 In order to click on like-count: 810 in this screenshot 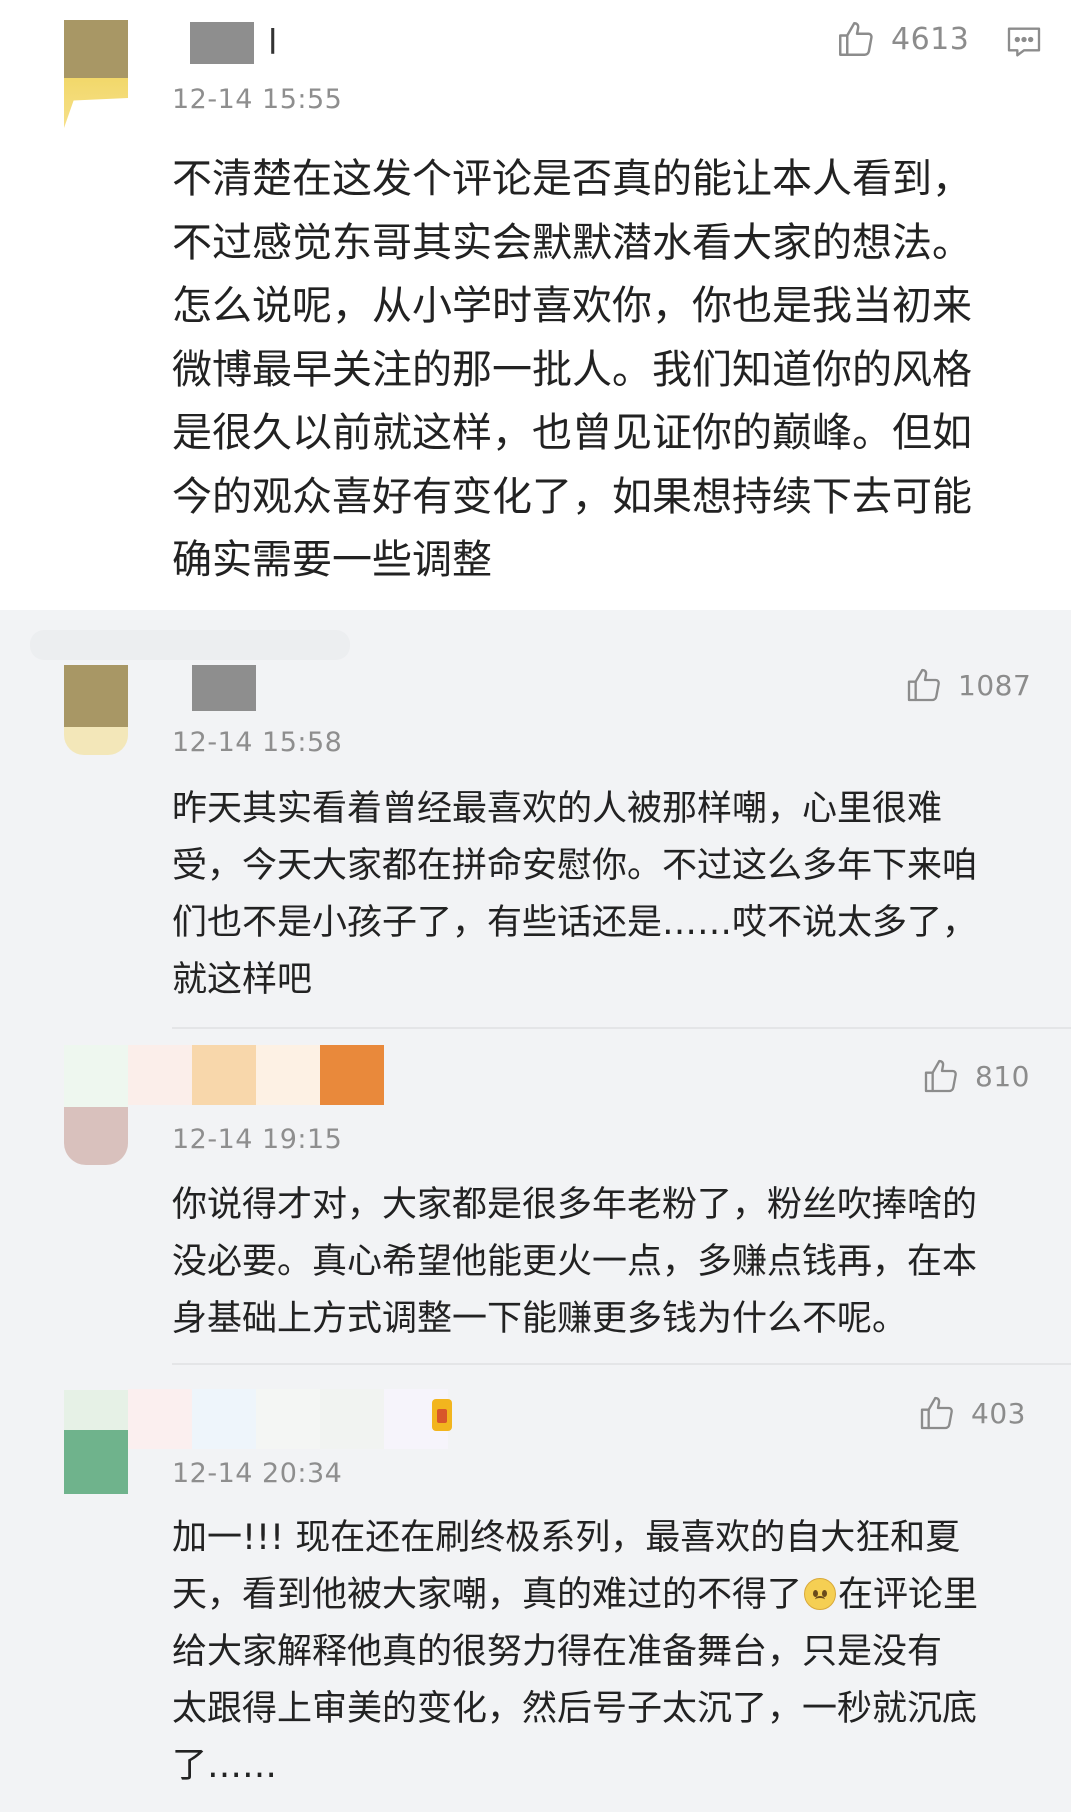, I will do `click(1002, 1076)`.